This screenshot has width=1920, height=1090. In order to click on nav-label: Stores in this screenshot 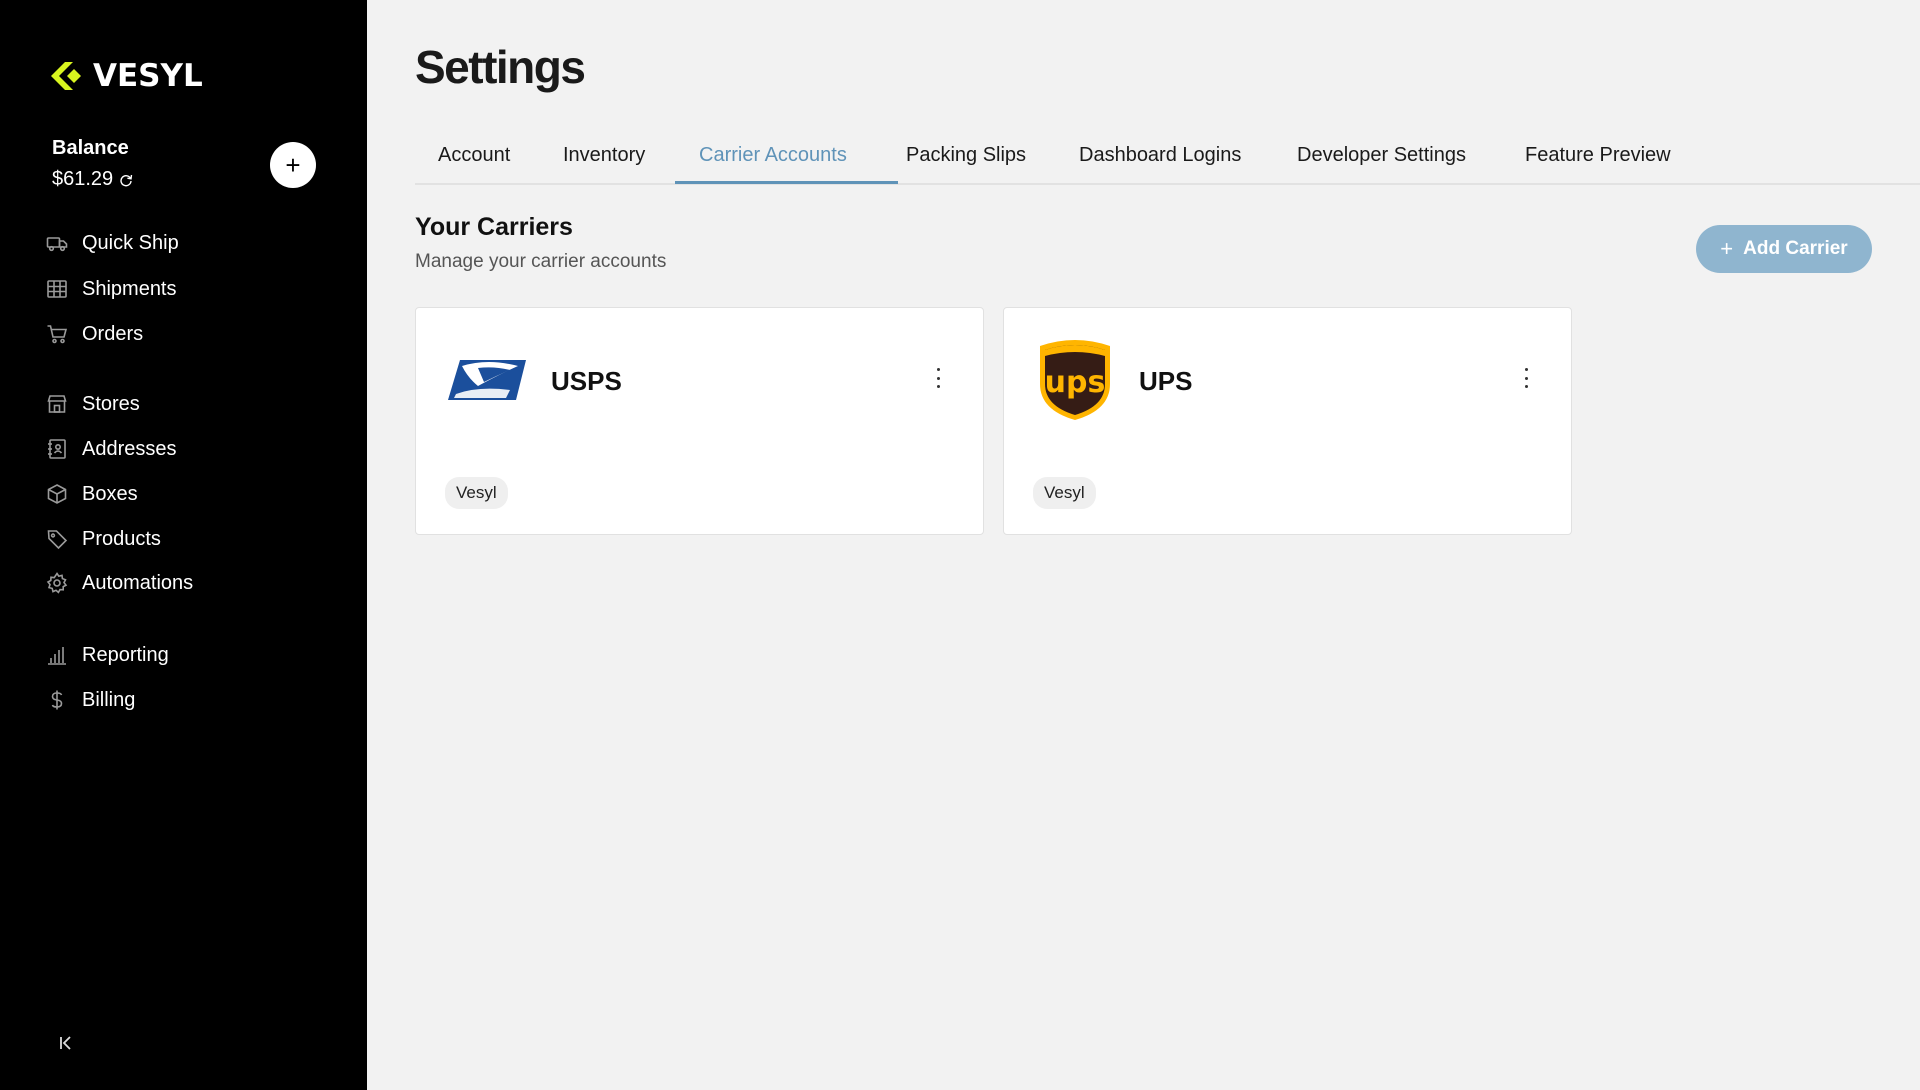, I will do `click(111, 403)`.